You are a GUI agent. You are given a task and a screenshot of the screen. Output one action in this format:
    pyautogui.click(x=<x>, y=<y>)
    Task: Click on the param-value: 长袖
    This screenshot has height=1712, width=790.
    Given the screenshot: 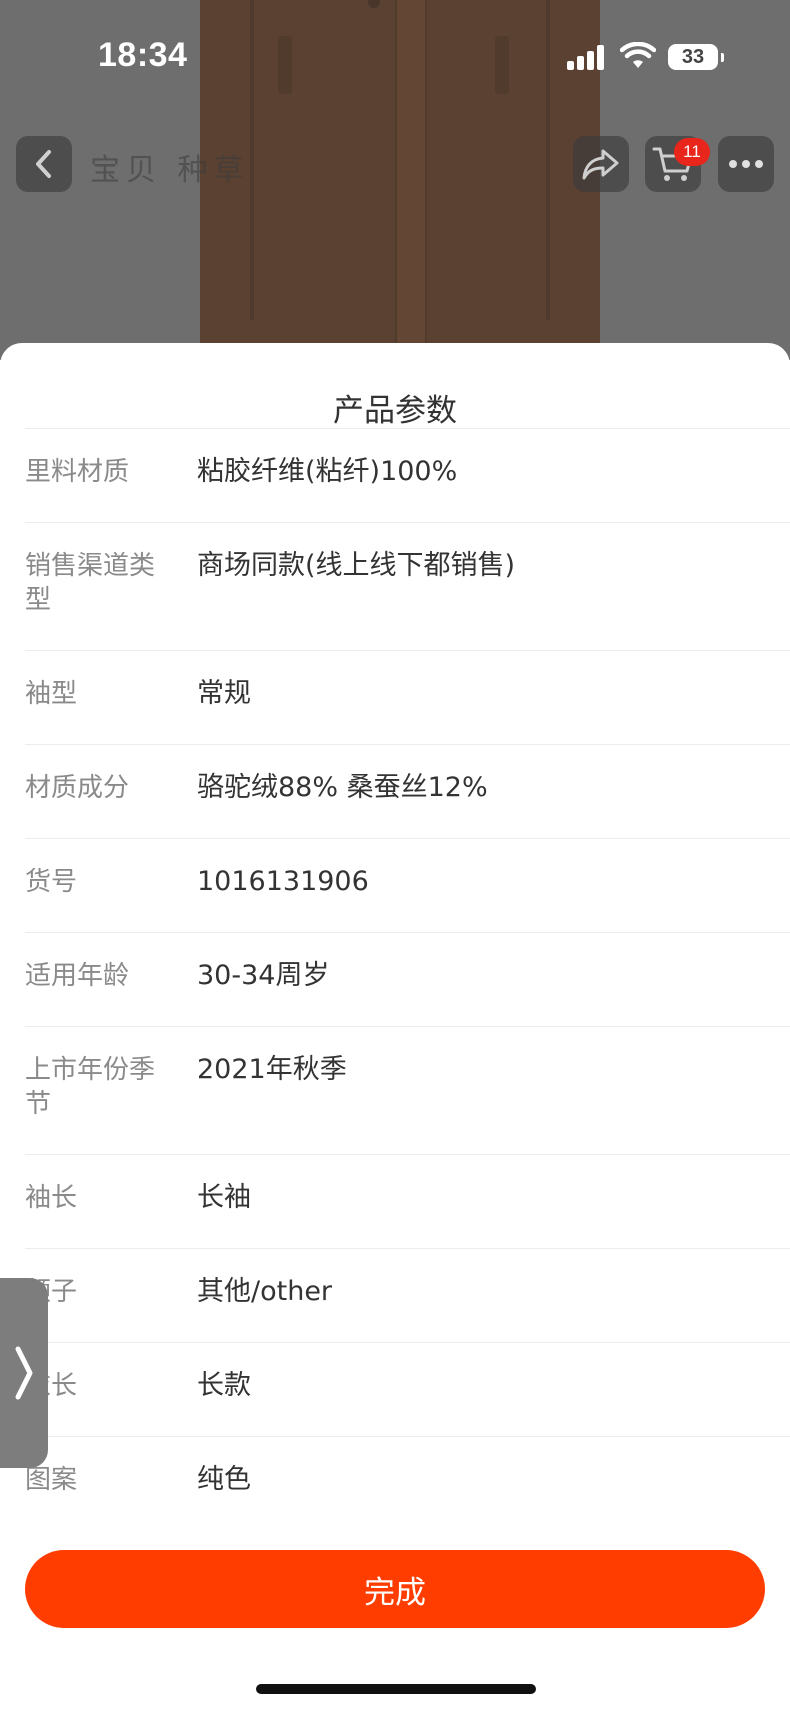 What is the action you would take?
    pyautogui.click(x=224, y=1197)
    